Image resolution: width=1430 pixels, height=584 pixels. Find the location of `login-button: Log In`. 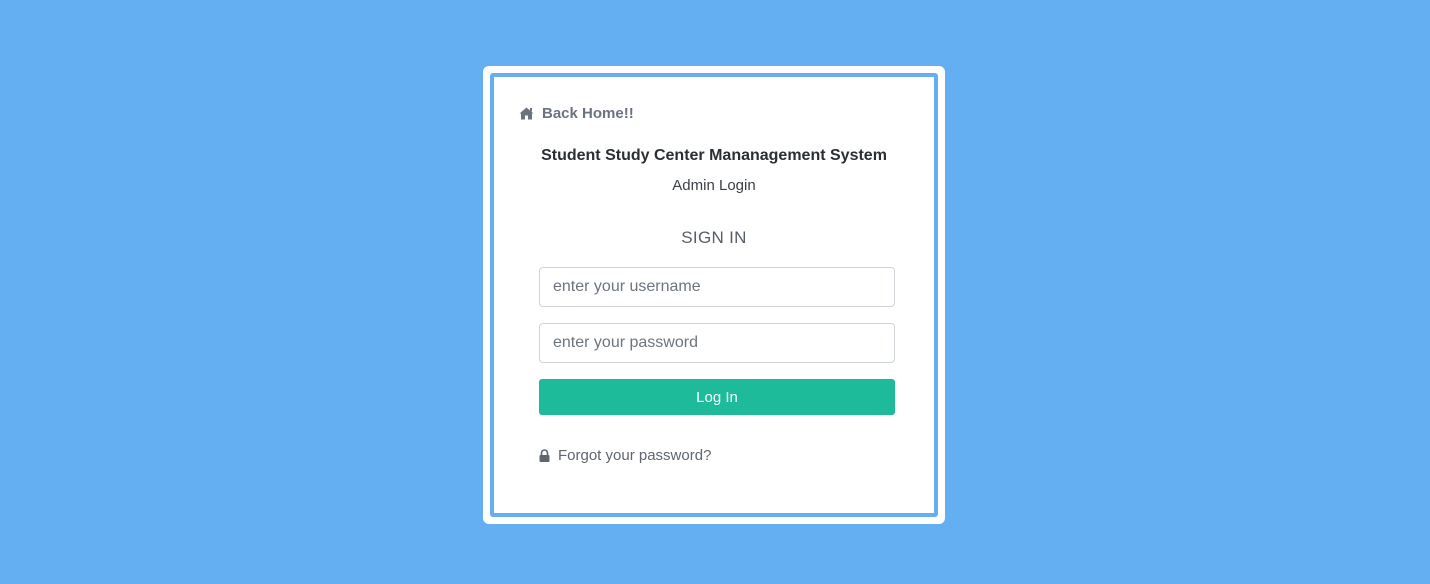

login-button: Log In is located at coordinates (717, 397).